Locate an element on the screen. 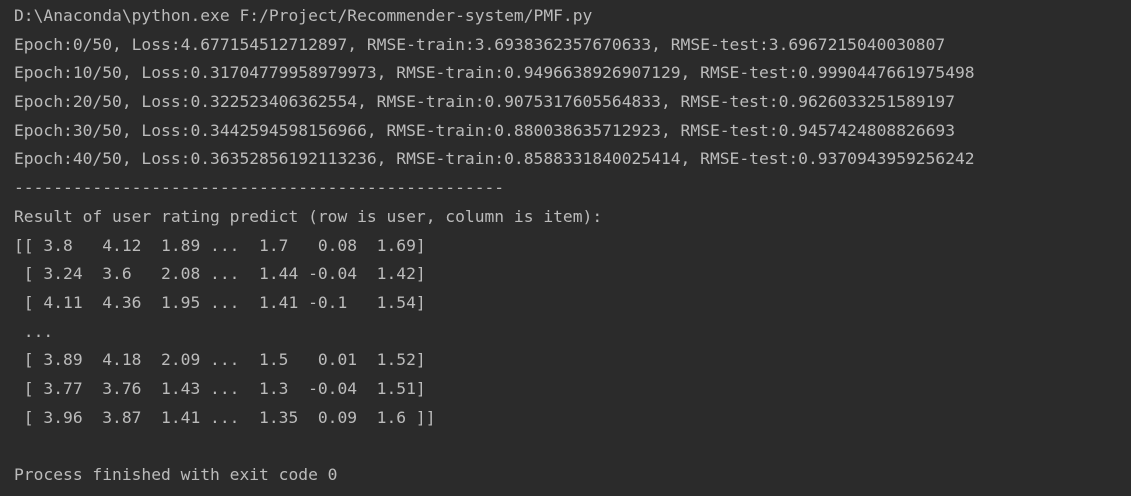 The width and height of the screenshot is (1131, 496). matrix-row: [[ 3.8 4.12 1.89 ... 1.7 0.08 1.69] is located at coordinates (220, 245).